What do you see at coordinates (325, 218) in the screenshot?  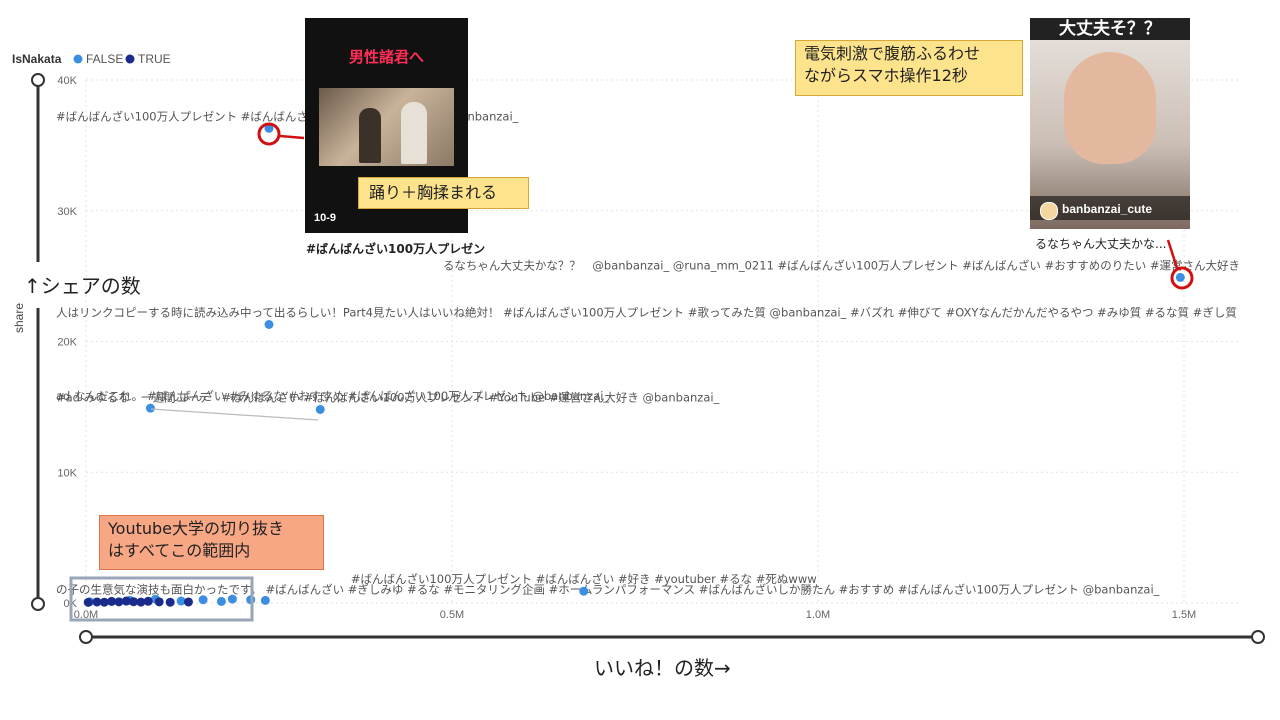 I see `thumb-1-corner-label: 10-9` at bounding box center [325, 218].